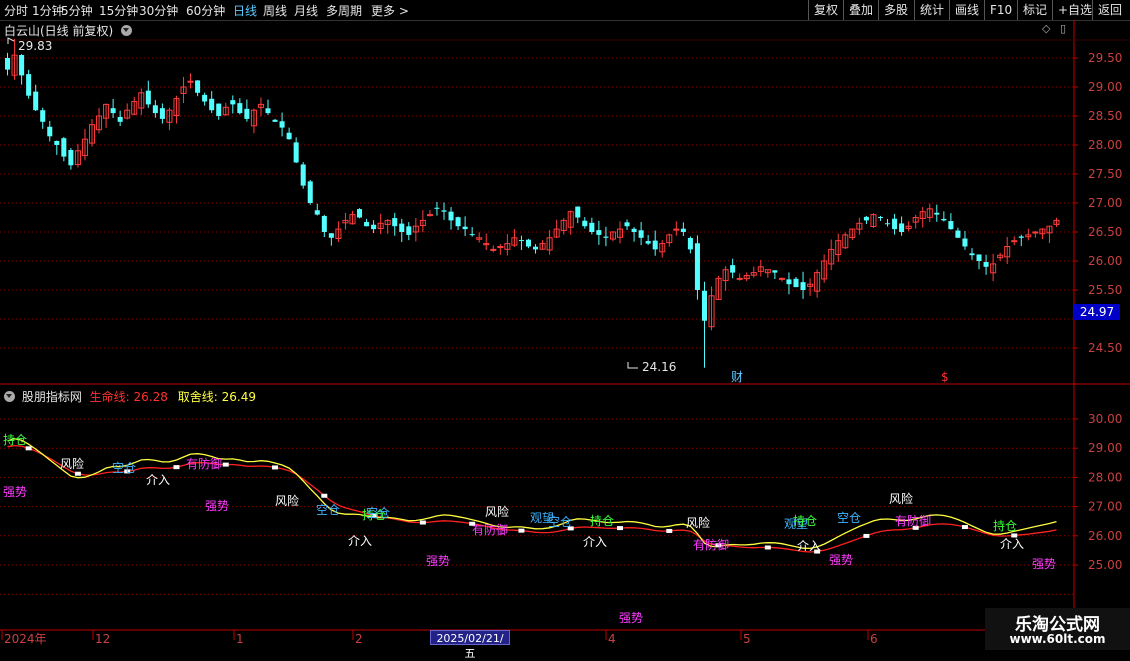  What do you see at coordinates (9, 396) in the screenshot?
I see `indicator-dropdown-icon` at bounding box center [9, 396].